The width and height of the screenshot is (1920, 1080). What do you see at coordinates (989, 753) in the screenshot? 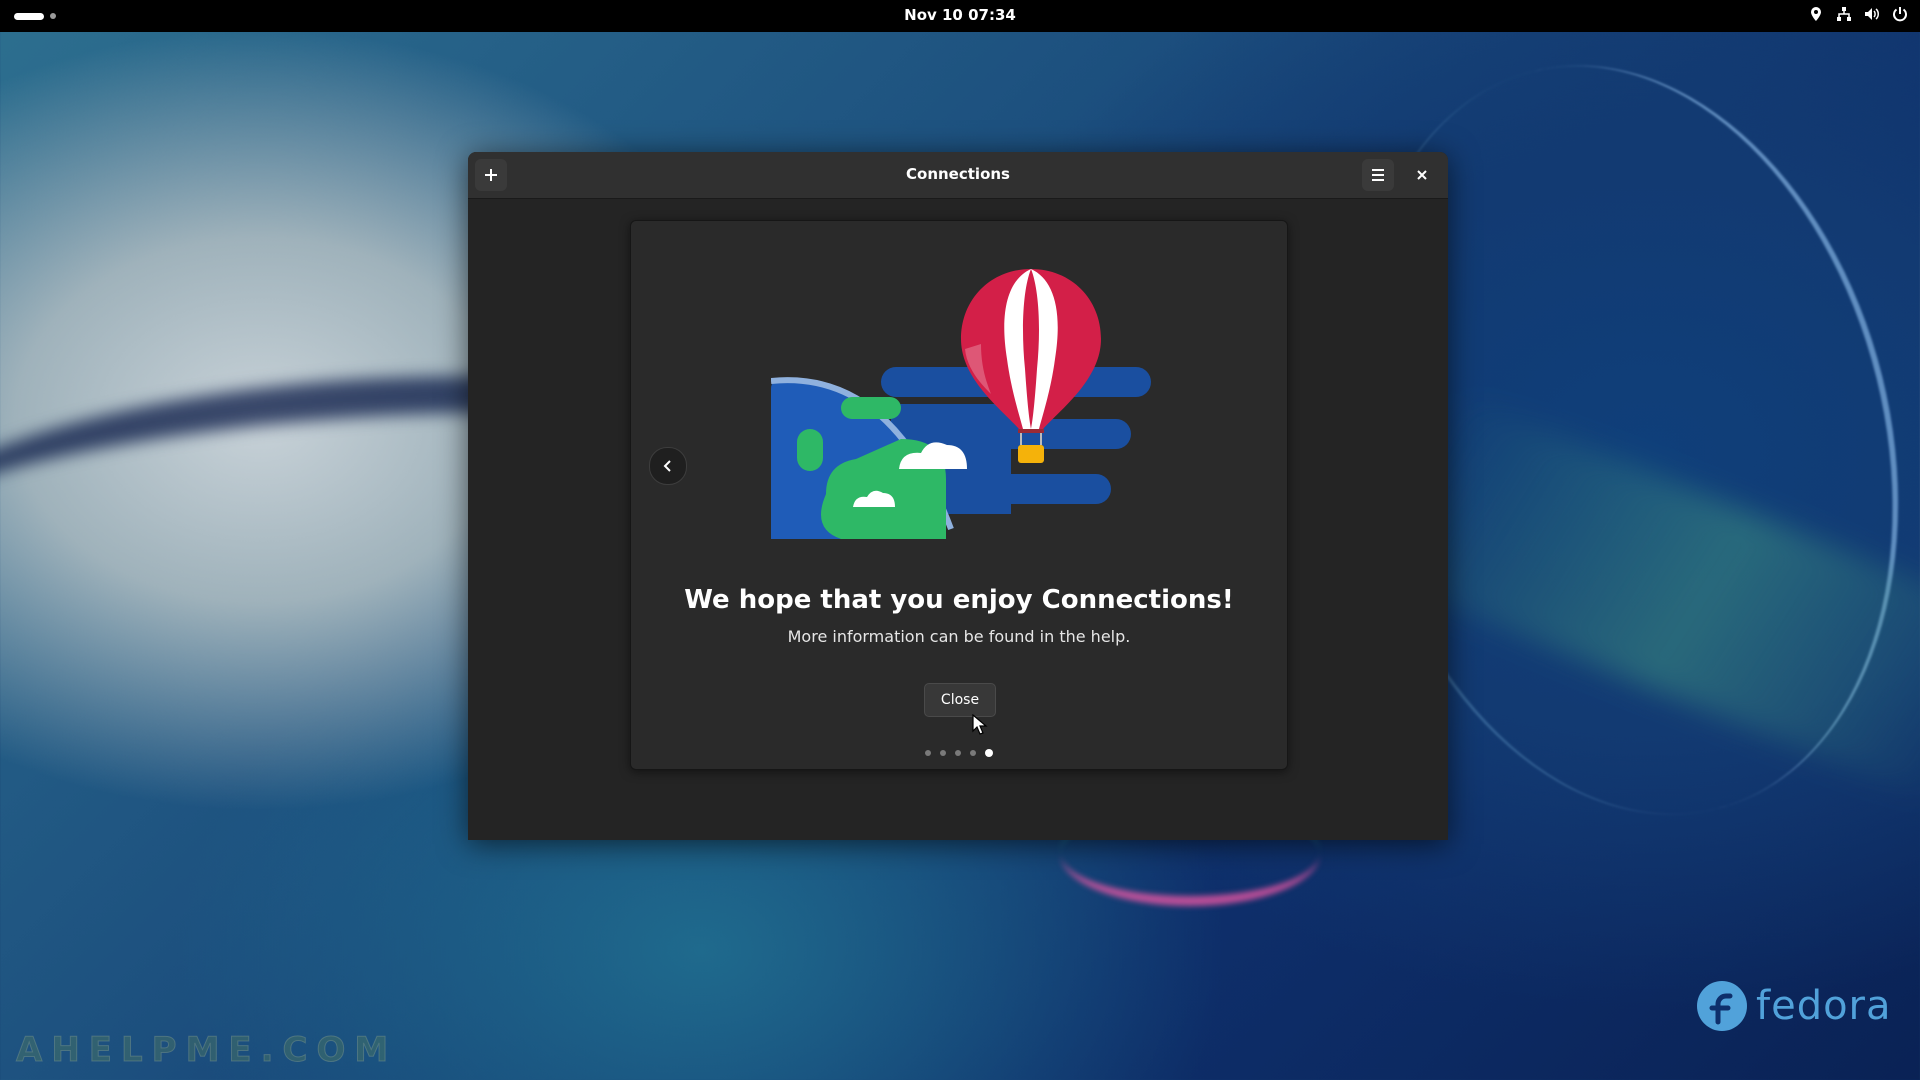
I see `page-dot-active` at bounding box center [989, 753].